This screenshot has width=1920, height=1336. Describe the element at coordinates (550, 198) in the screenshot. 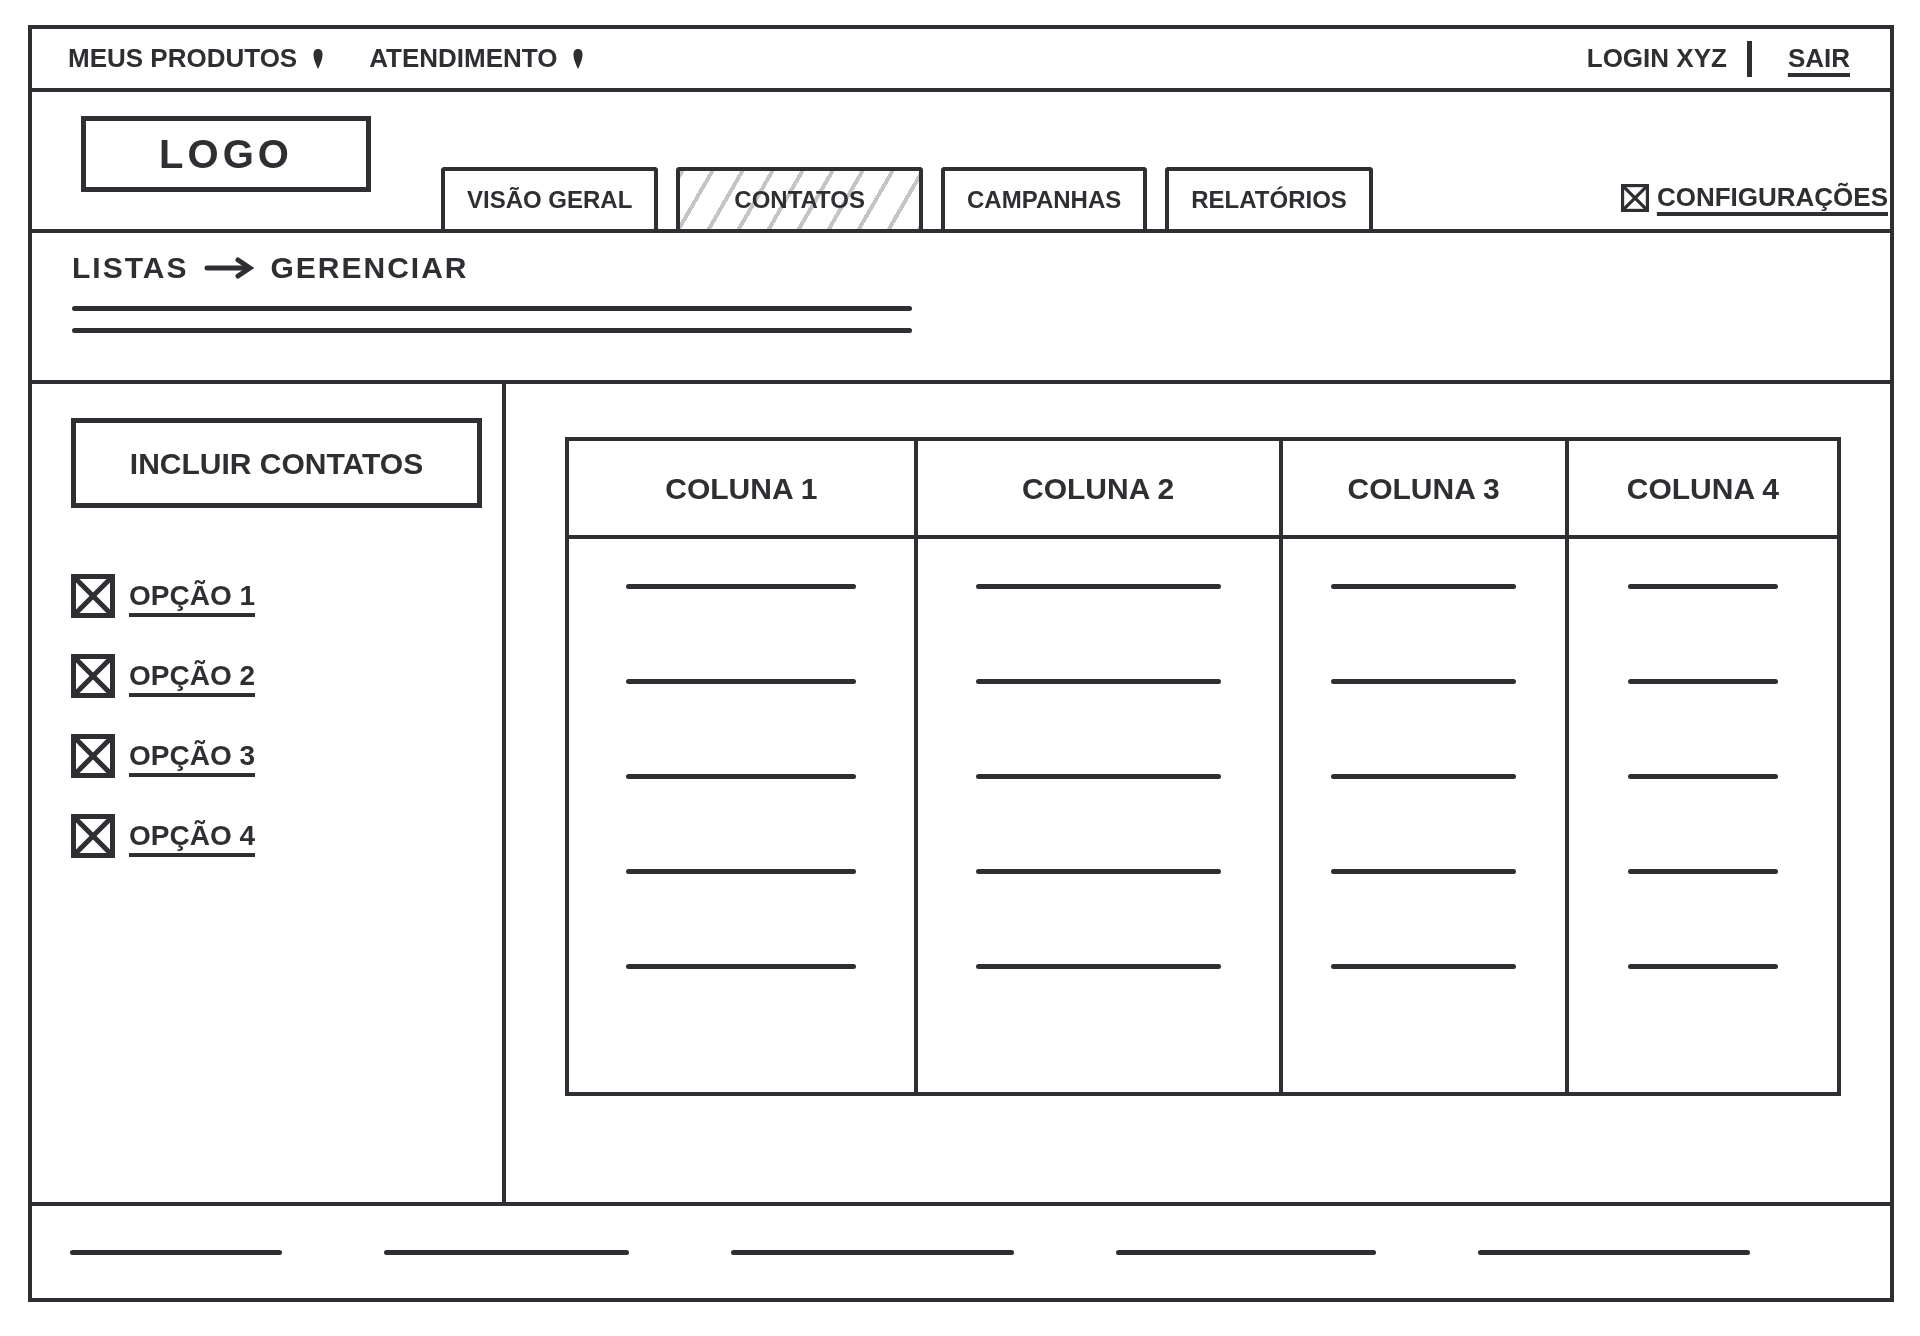

I see `nav-tab: VISÃO GERAL` at that location.